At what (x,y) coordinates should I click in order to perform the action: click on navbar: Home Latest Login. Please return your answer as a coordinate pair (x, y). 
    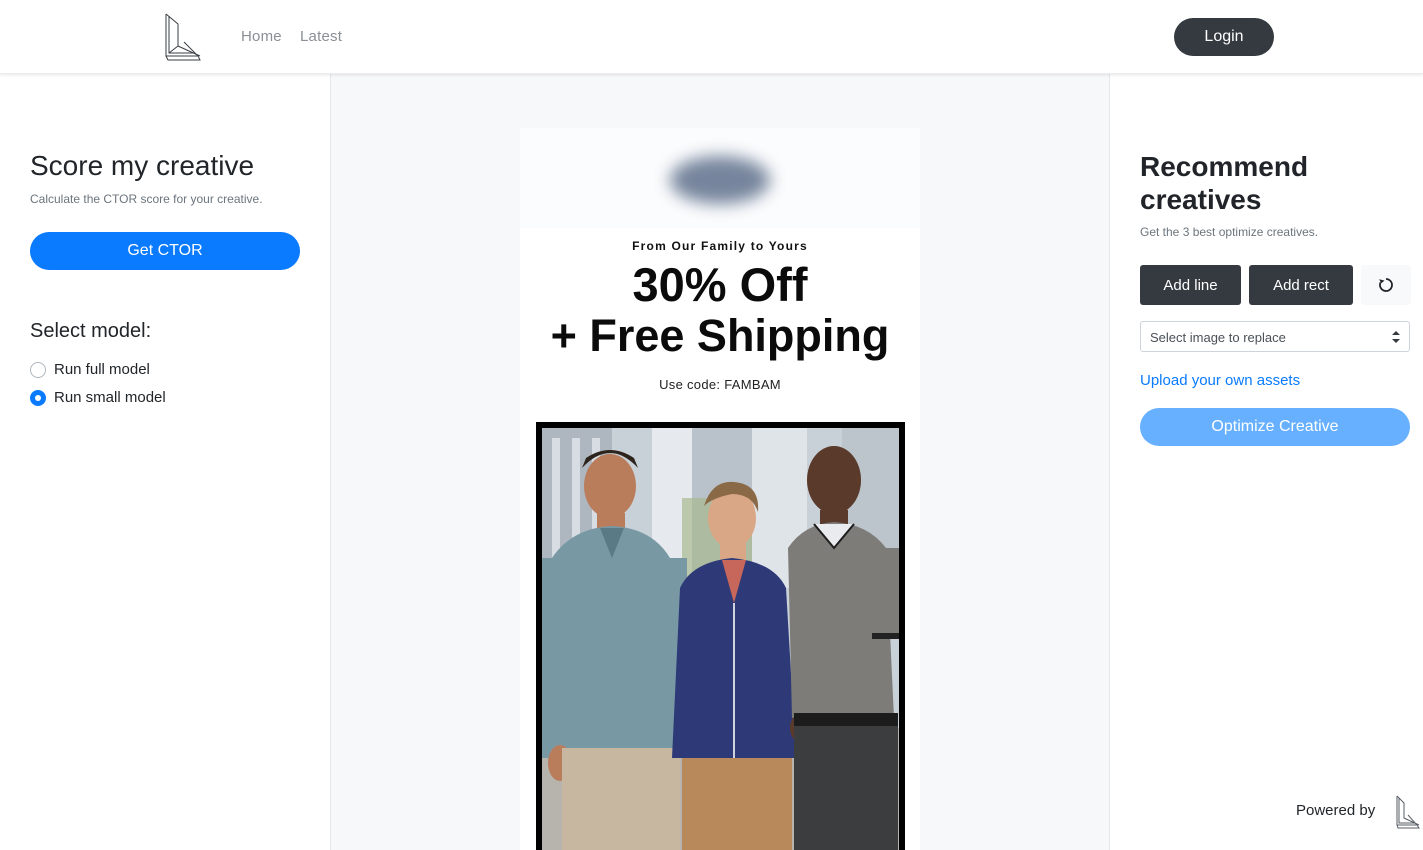
    Looking at the image, I should click on (711, 37).